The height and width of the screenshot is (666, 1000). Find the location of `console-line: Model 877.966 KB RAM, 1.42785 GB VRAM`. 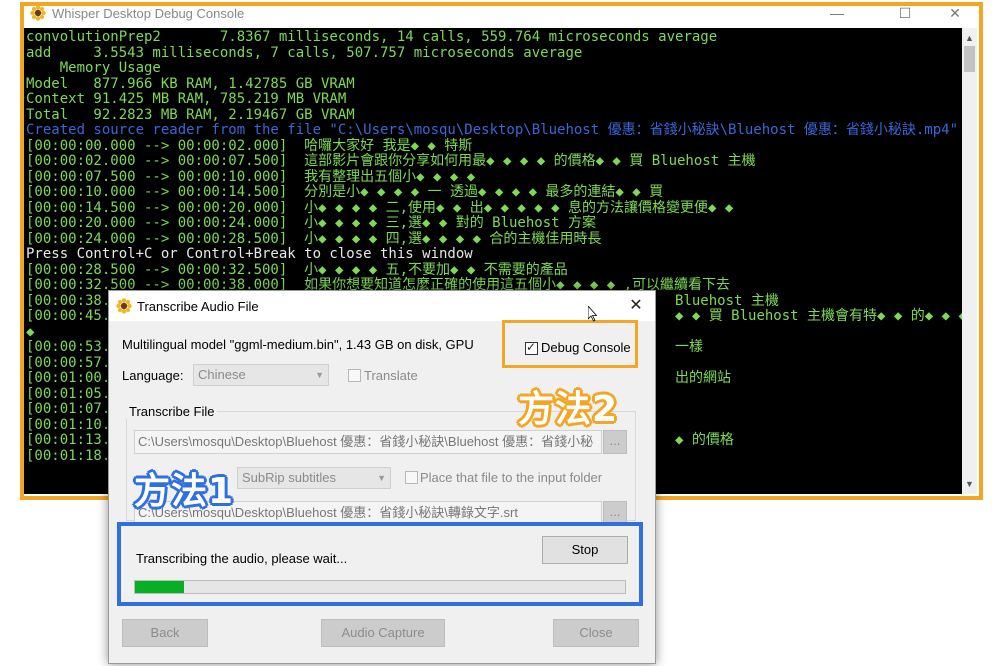

console-line: Model 877.966 KB RAM, 1.42785 GB VRAM is located at coordinates (190, 83).